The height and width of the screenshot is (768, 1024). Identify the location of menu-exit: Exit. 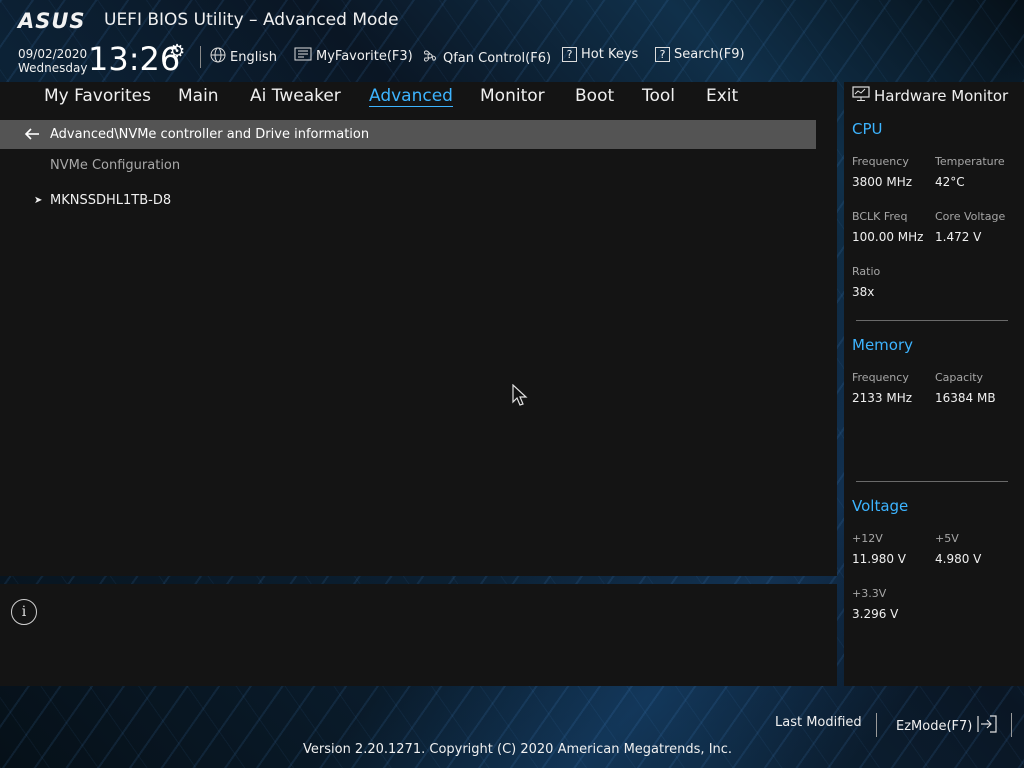
(722, 96).